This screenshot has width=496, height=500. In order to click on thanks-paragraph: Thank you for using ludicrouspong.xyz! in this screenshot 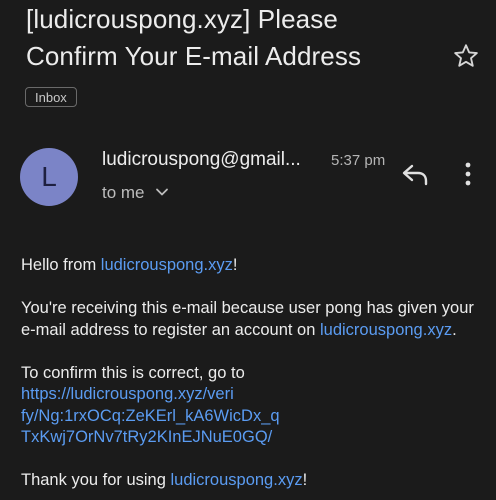, I will do `click(164, 480)`.